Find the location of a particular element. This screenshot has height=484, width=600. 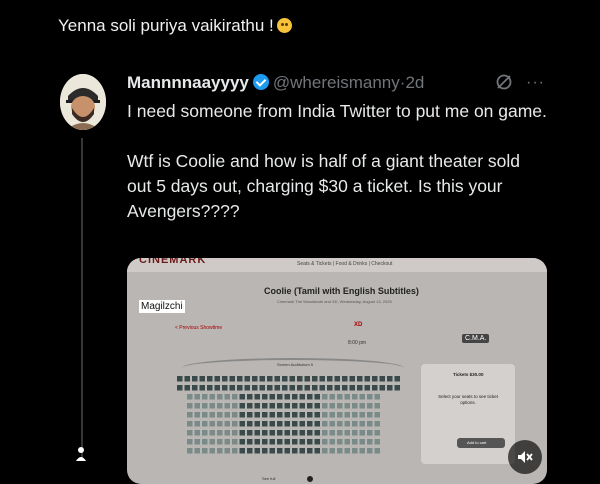

media-zoom-in-icon is located at coordinates (310, 479).